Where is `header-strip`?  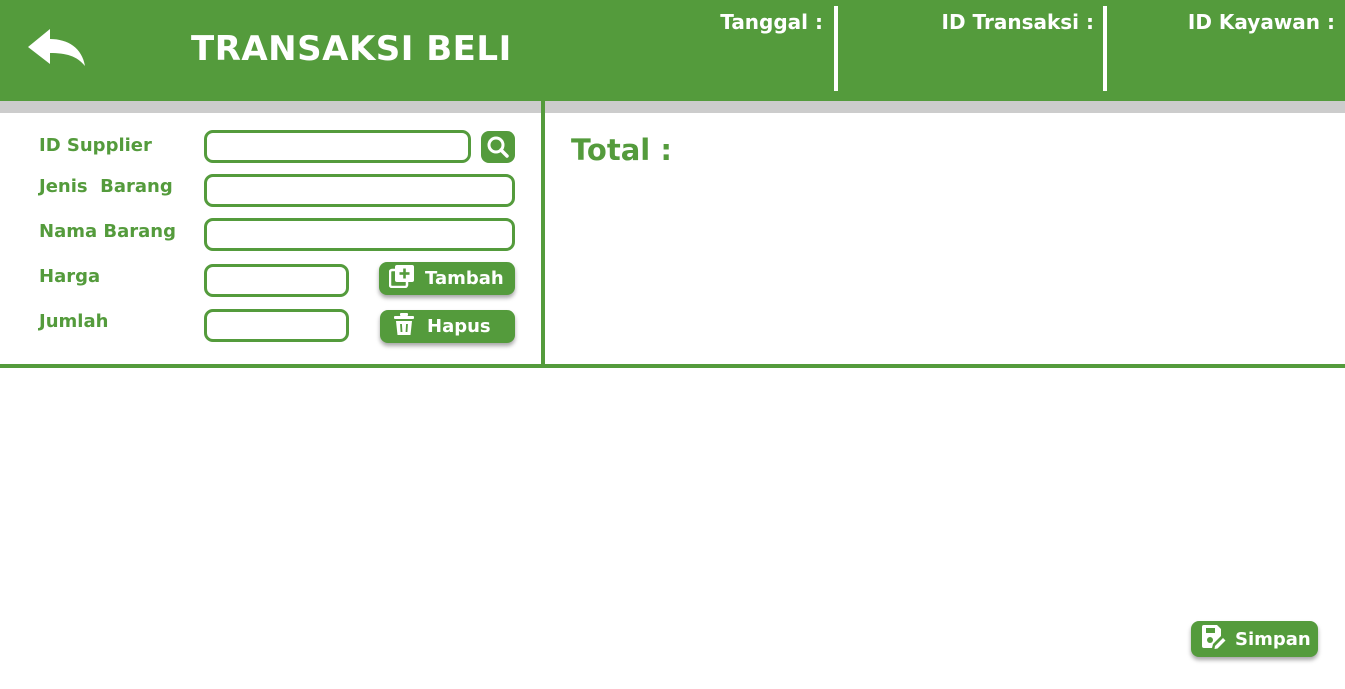 header-strip is located at coordinates (672, 107).